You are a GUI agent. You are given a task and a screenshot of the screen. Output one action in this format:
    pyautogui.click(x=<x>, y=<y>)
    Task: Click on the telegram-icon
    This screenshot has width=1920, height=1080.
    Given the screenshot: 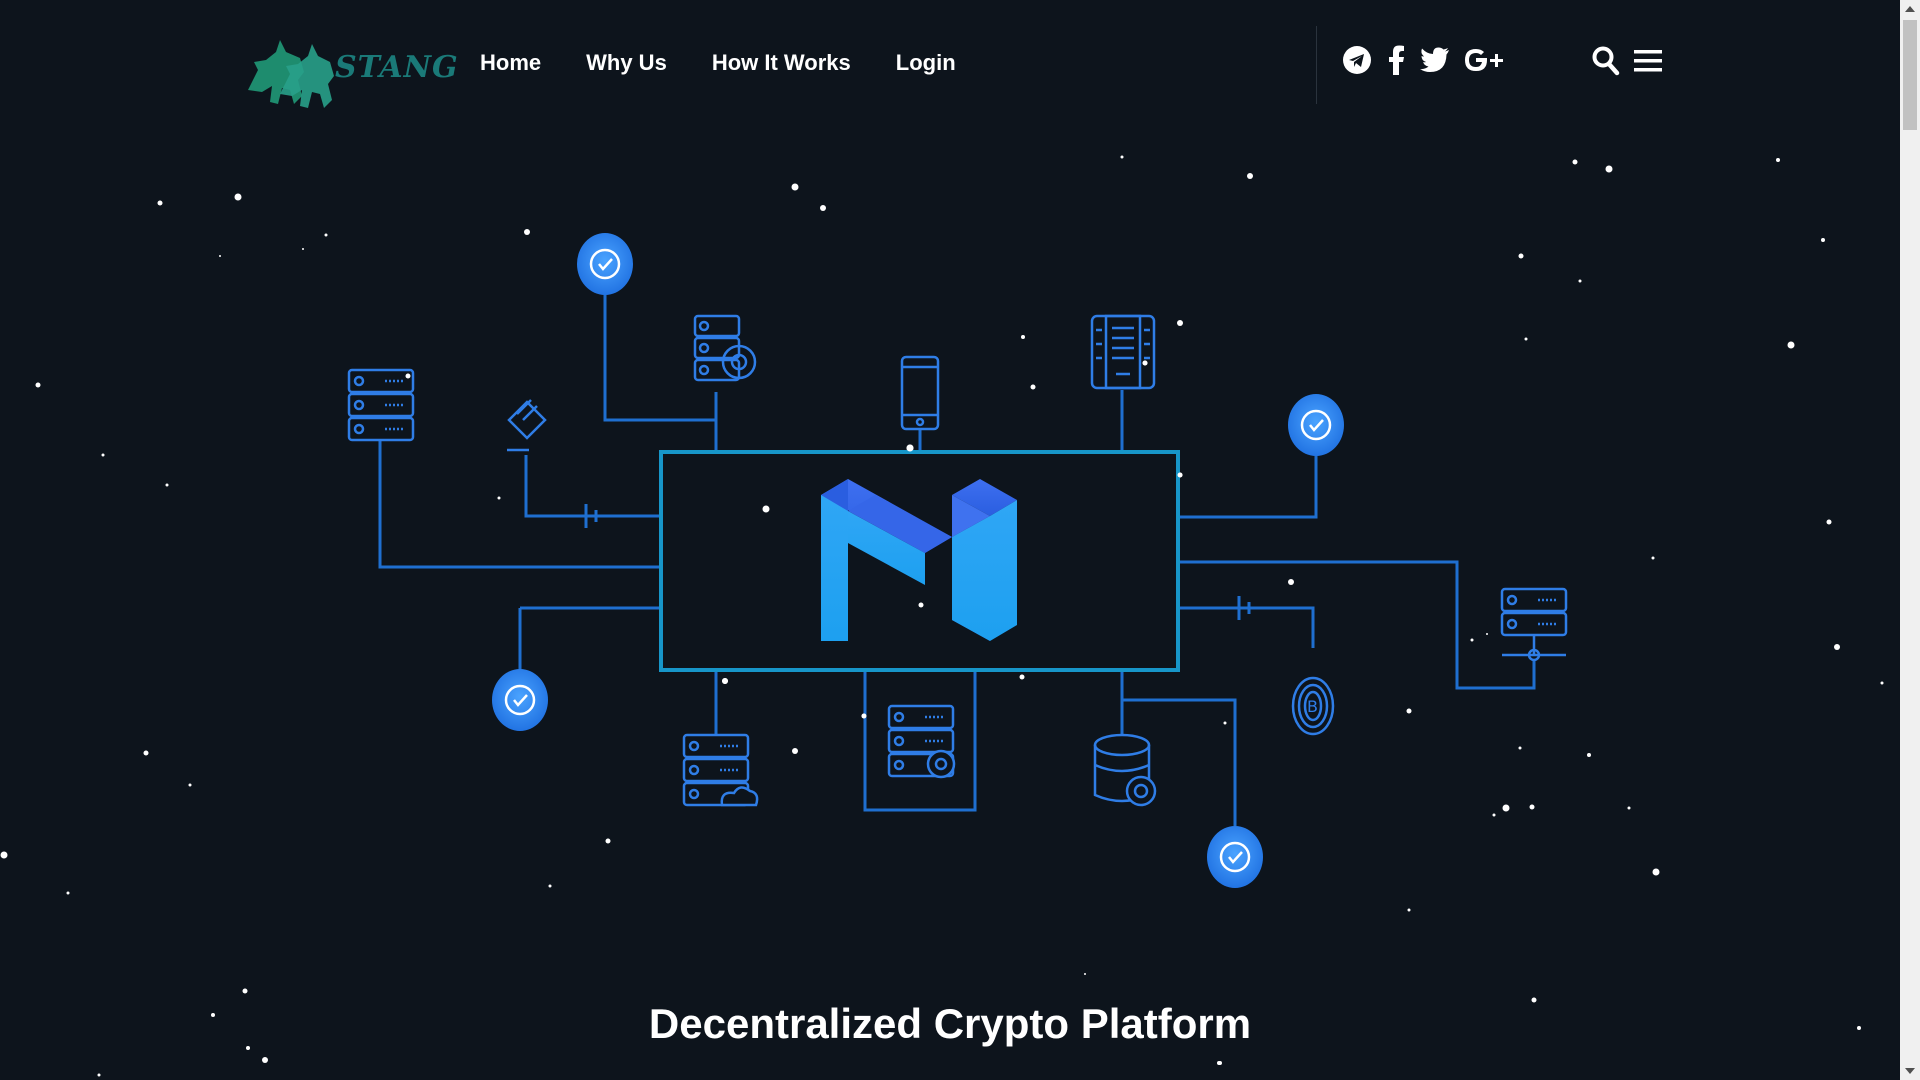 What is the action you would take?
    pyautogui.click(x=1357, y=60)
    